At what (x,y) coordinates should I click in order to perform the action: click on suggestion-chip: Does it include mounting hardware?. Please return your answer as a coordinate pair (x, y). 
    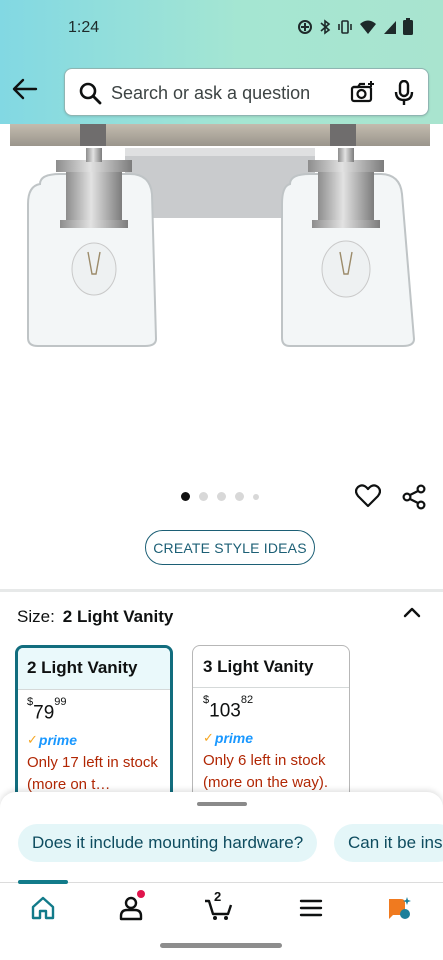
    Looking at the image, I should click on (168, 843).